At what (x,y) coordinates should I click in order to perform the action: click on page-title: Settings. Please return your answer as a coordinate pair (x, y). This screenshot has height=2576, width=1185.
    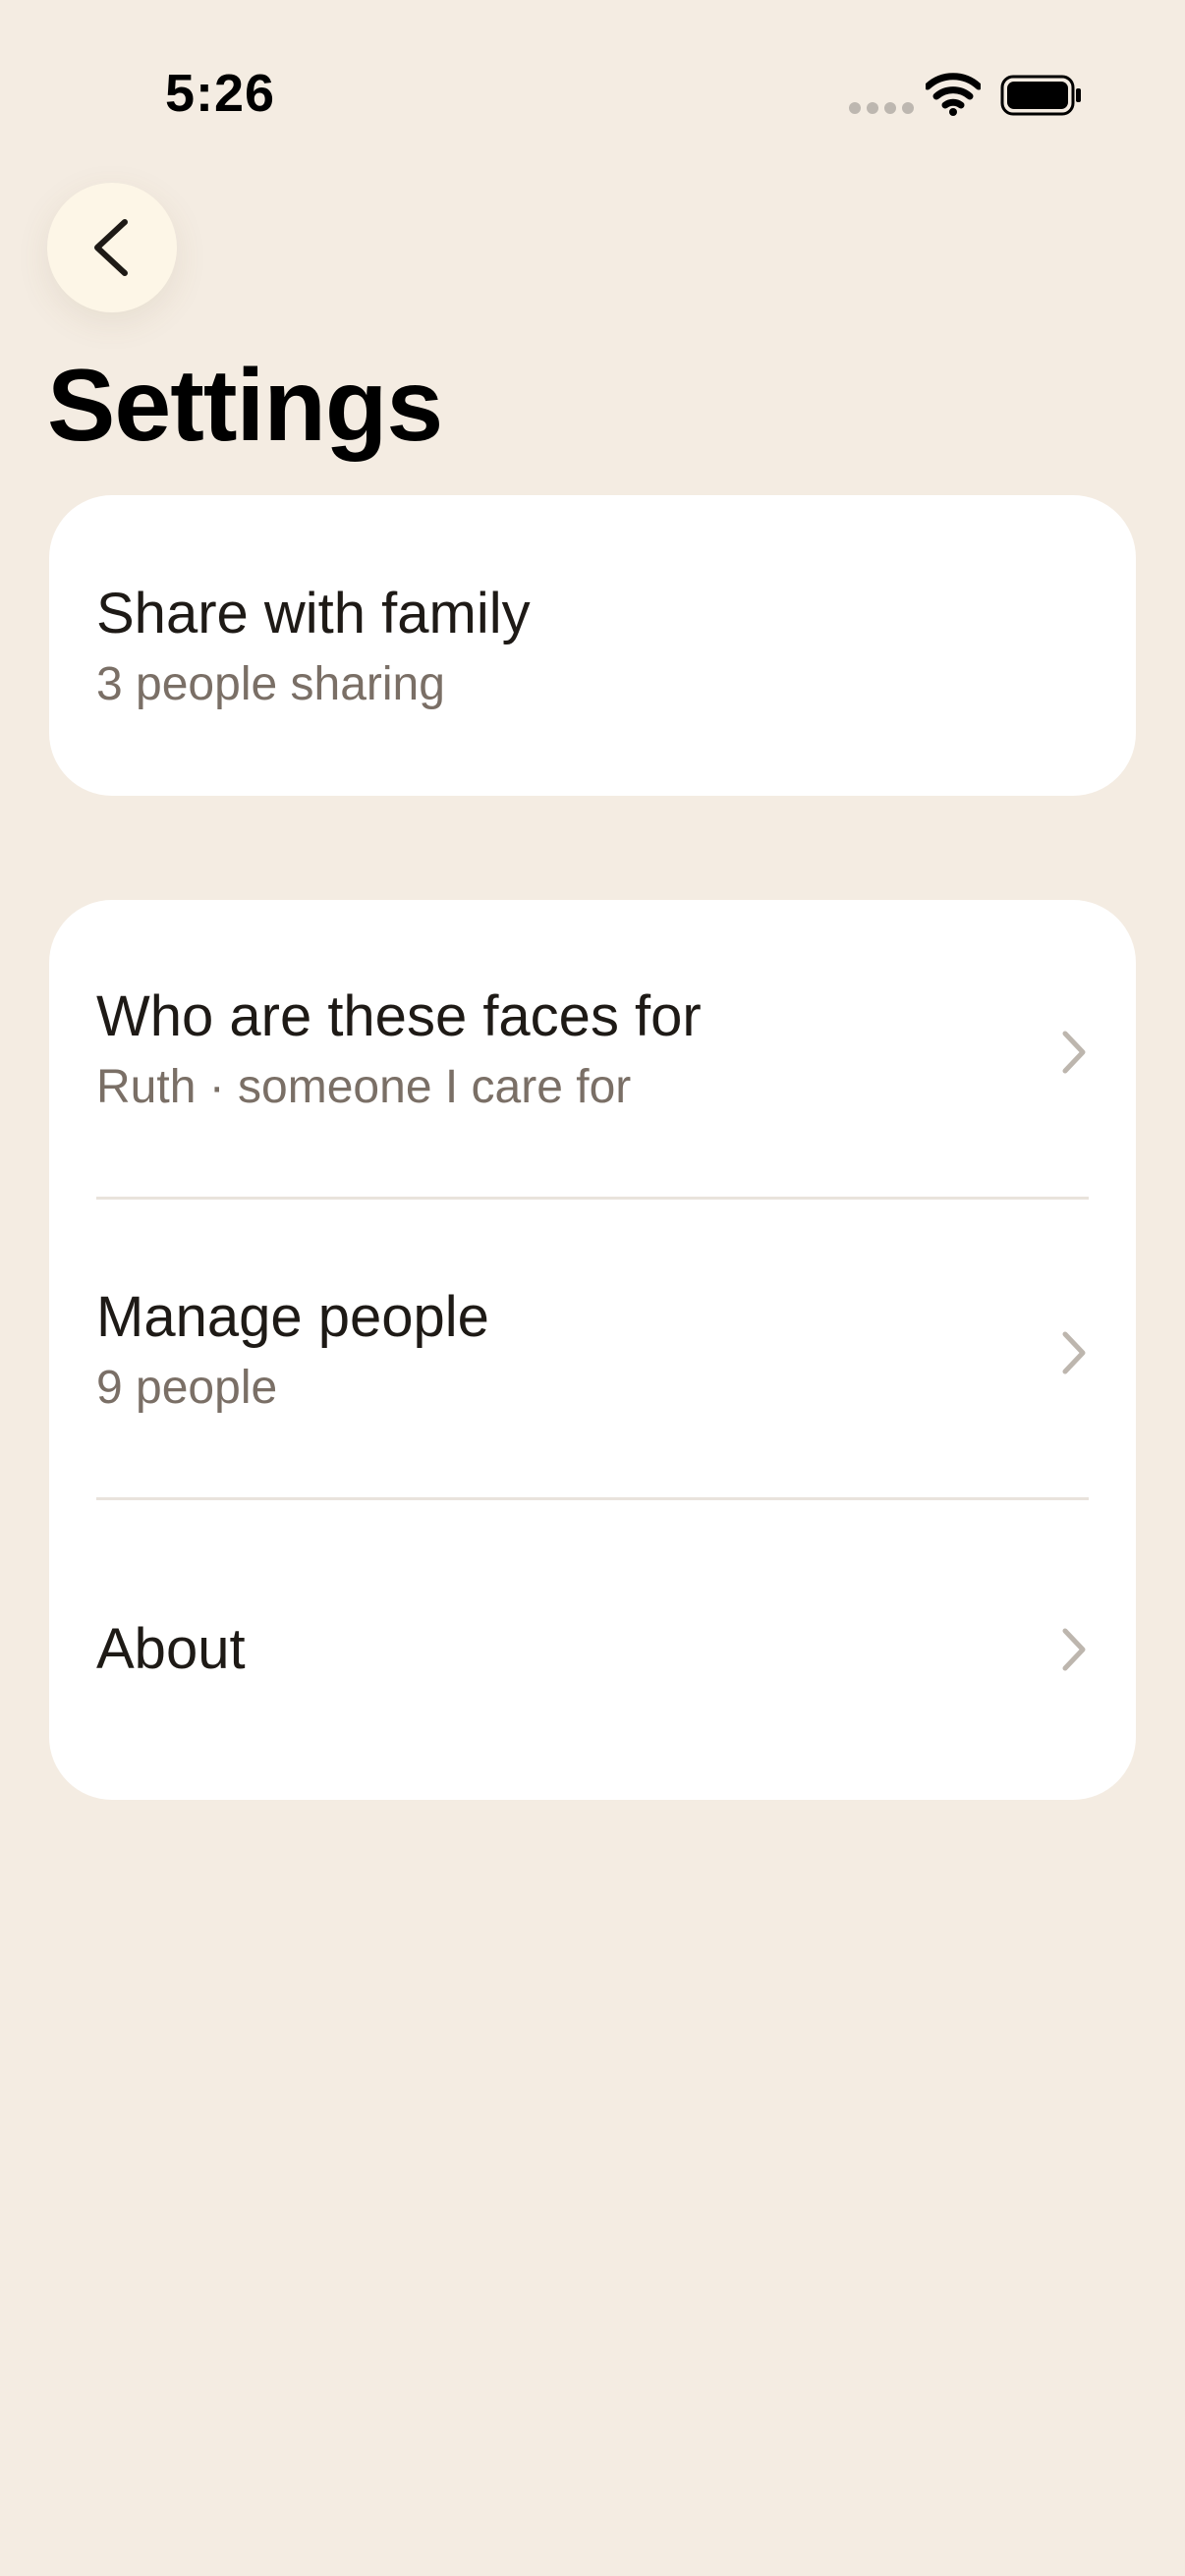
    Looking at the image, I should click on (245, 406).